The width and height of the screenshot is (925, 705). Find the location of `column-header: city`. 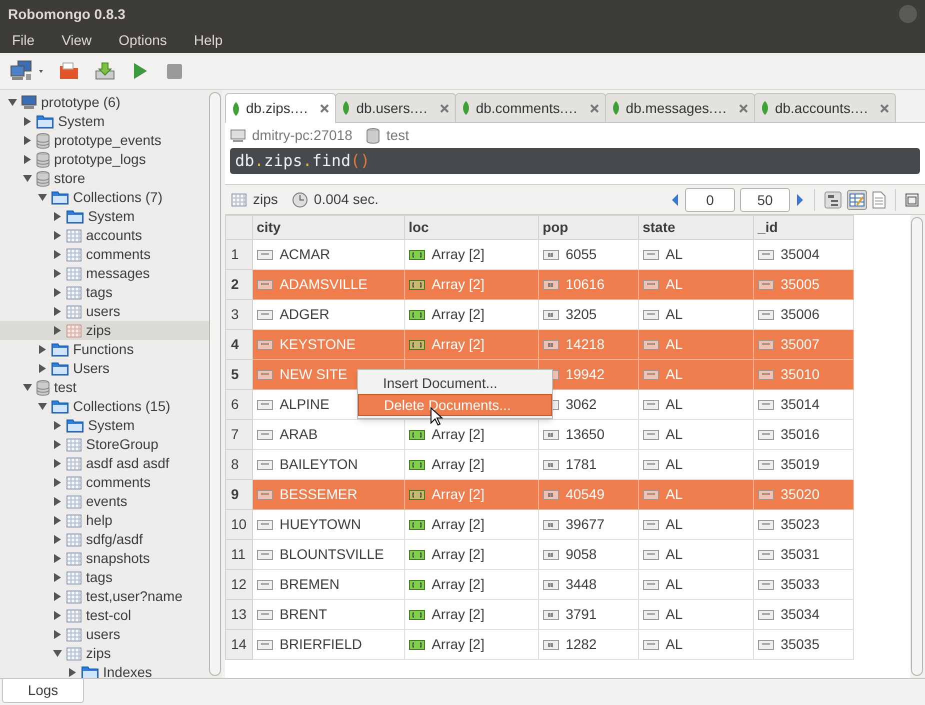

column-header: city is located at coordinates (328, 228).